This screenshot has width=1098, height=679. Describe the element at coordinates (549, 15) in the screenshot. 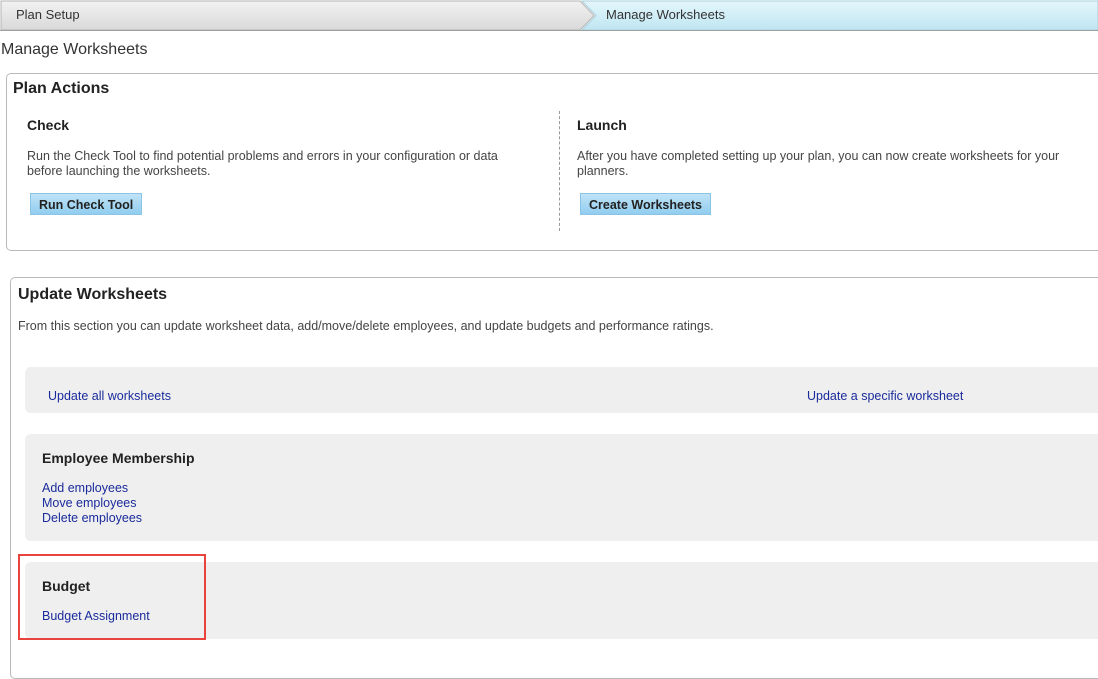

I see `breadcrumb: Plan Setup Manage Worksheets` at that location.